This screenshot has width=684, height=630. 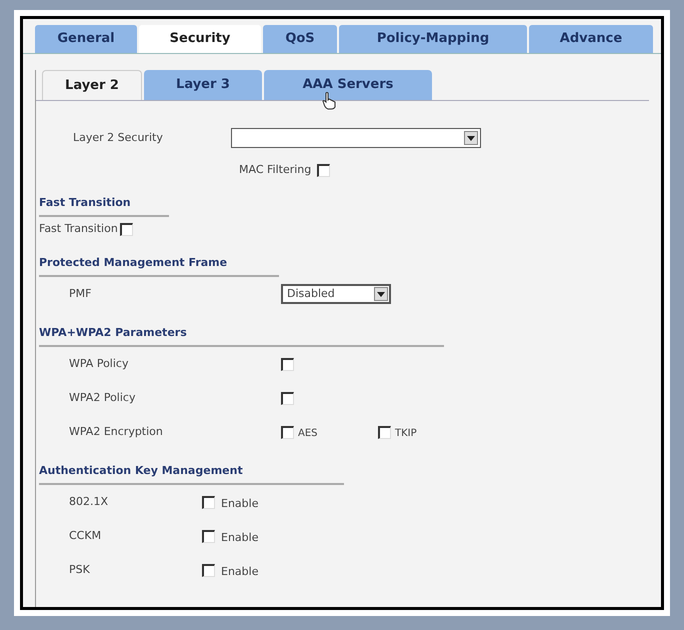 I want to click on section-heading: WPA+WPA2 Parameters, so click(x=113, y=333).